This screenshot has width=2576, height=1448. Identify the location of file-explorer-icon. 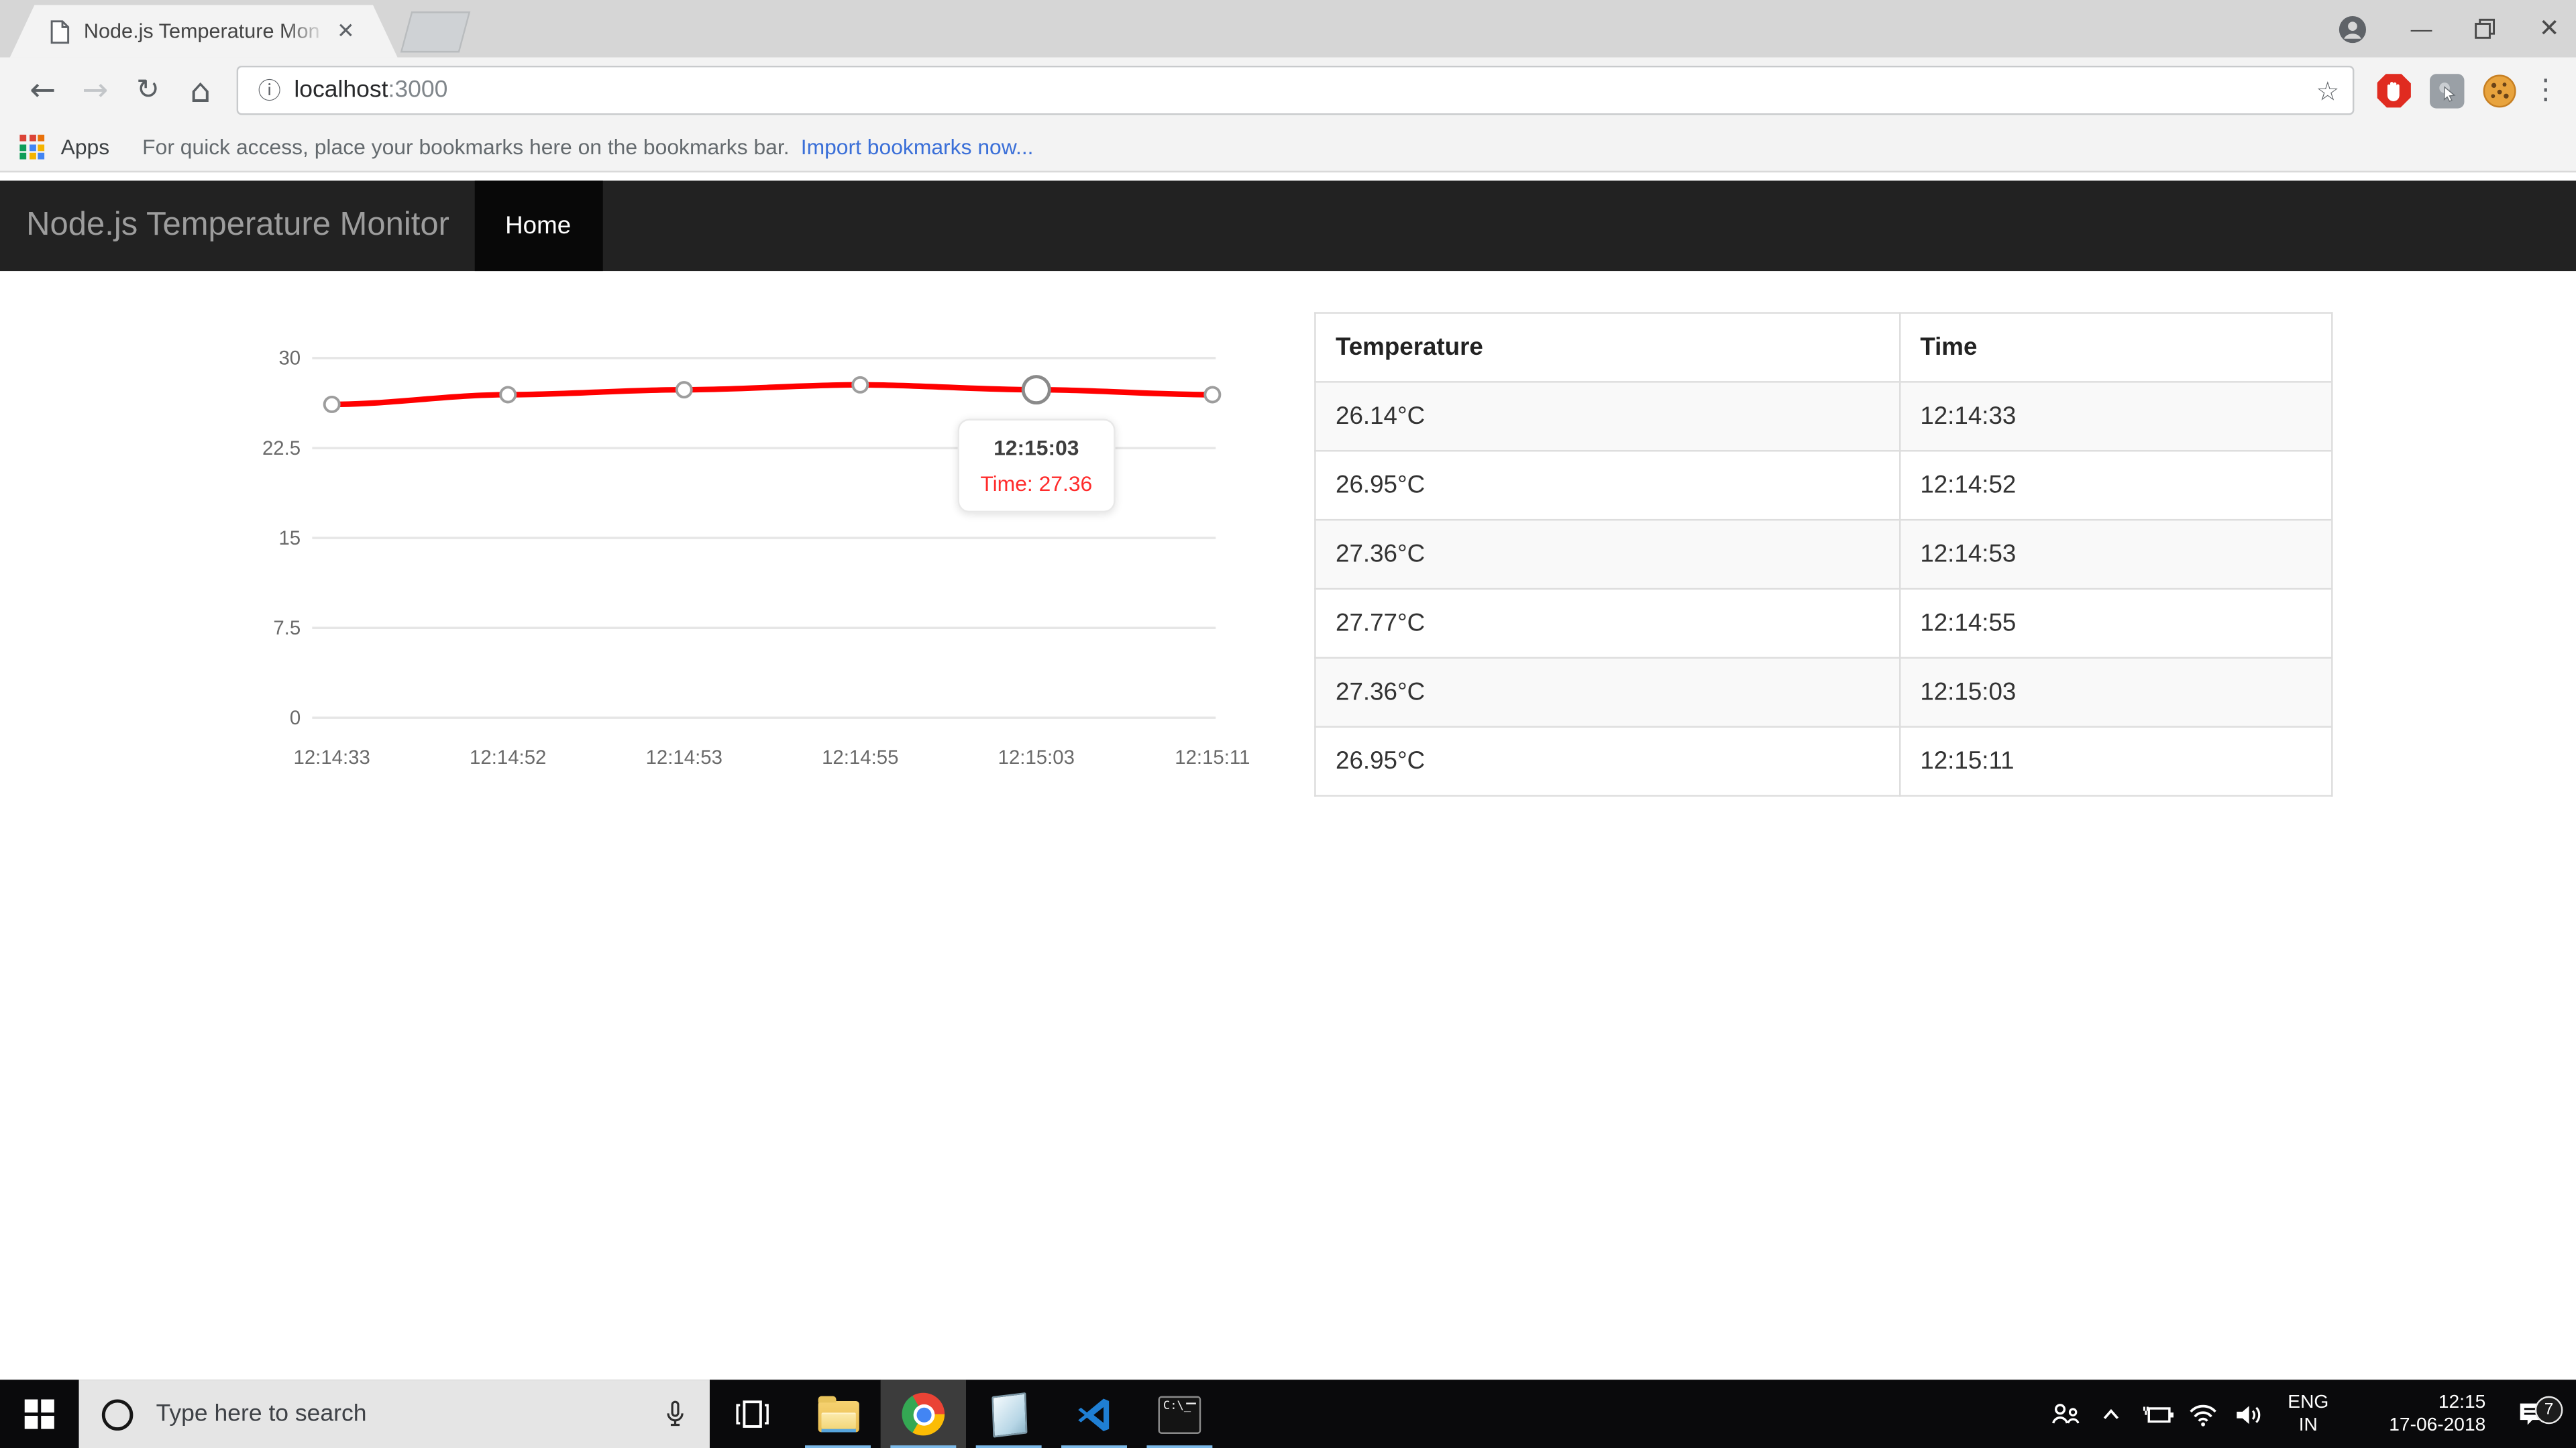
(838, 1414).